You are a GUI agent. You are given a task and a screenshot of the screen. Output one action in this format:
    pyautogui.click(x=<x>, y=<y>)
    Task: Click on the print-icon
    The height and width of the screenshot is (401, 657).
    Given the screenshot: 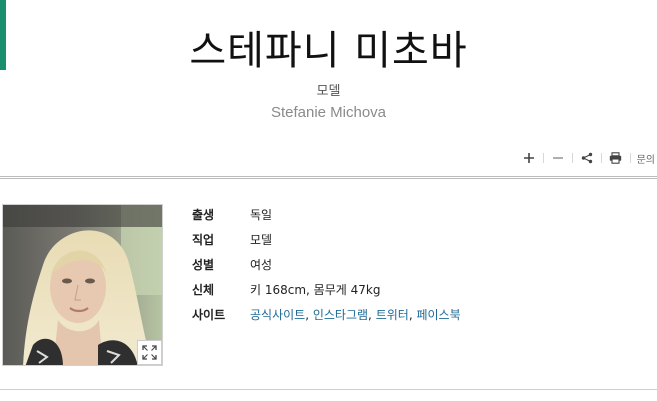 What is the action you would take?
    pyautogui.click(x=615, y=158)
    